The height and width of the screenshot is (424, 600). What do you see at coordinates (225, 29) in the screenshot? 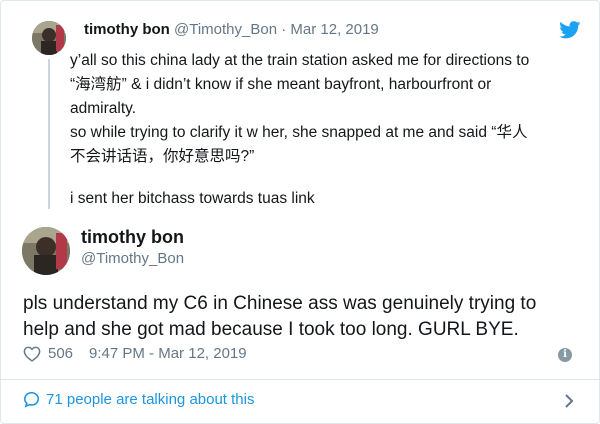
I see `parent-author-handle: @Timothy_Bon` at bounding box center [225, 29].